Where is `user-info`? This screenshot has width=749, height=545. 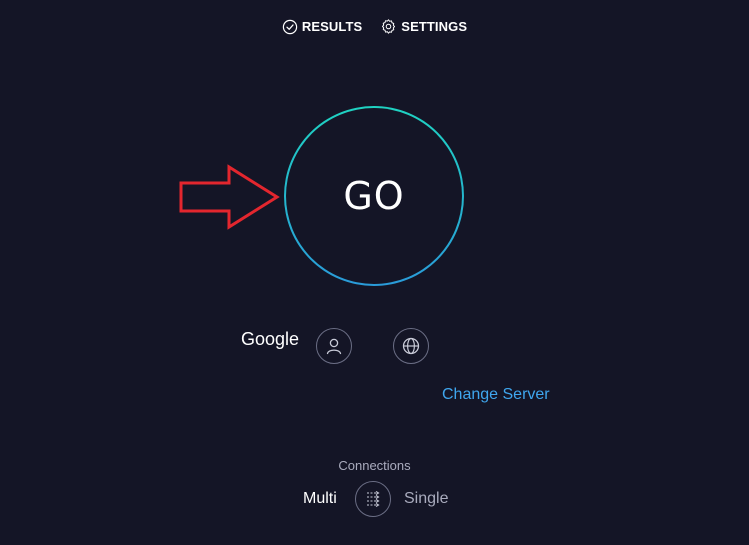 user-info is located at coordinates (334, 346).